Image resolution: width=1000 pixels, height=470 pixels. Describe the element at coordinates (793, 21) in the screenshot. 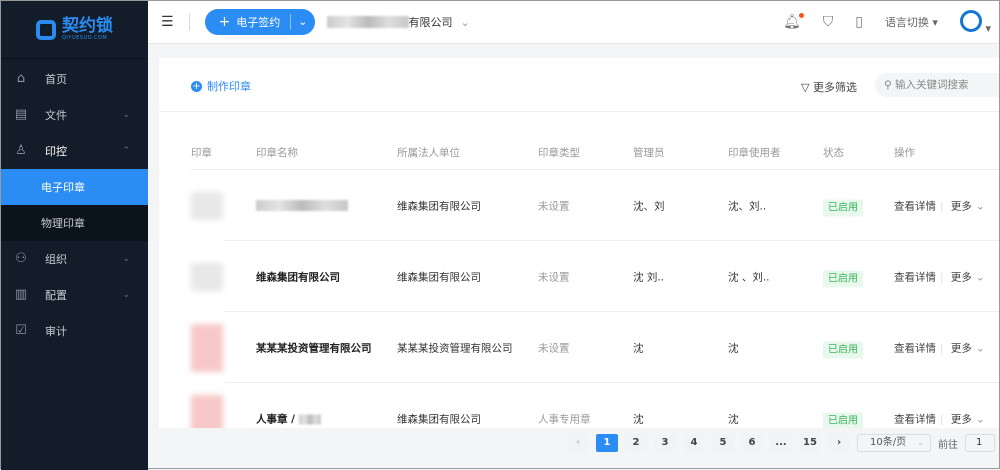

I see `bell-icon: 🔔︎` at that location.